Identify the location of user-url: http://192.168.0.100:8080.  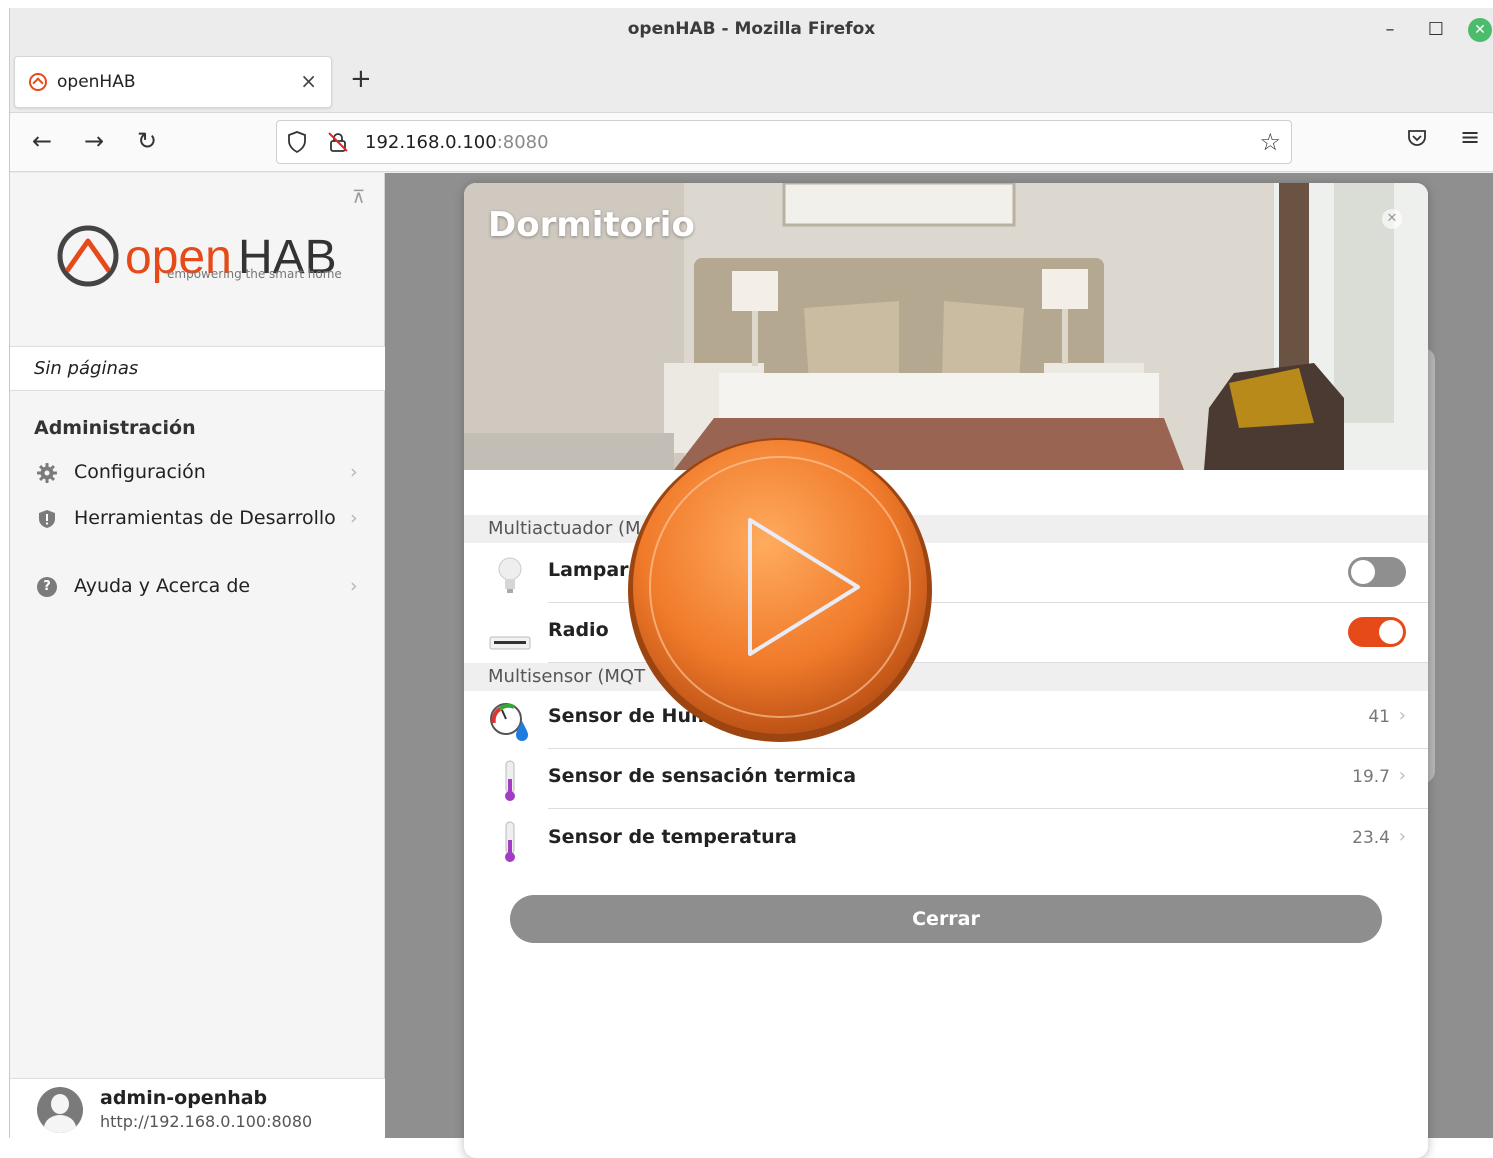
(206, 1121).